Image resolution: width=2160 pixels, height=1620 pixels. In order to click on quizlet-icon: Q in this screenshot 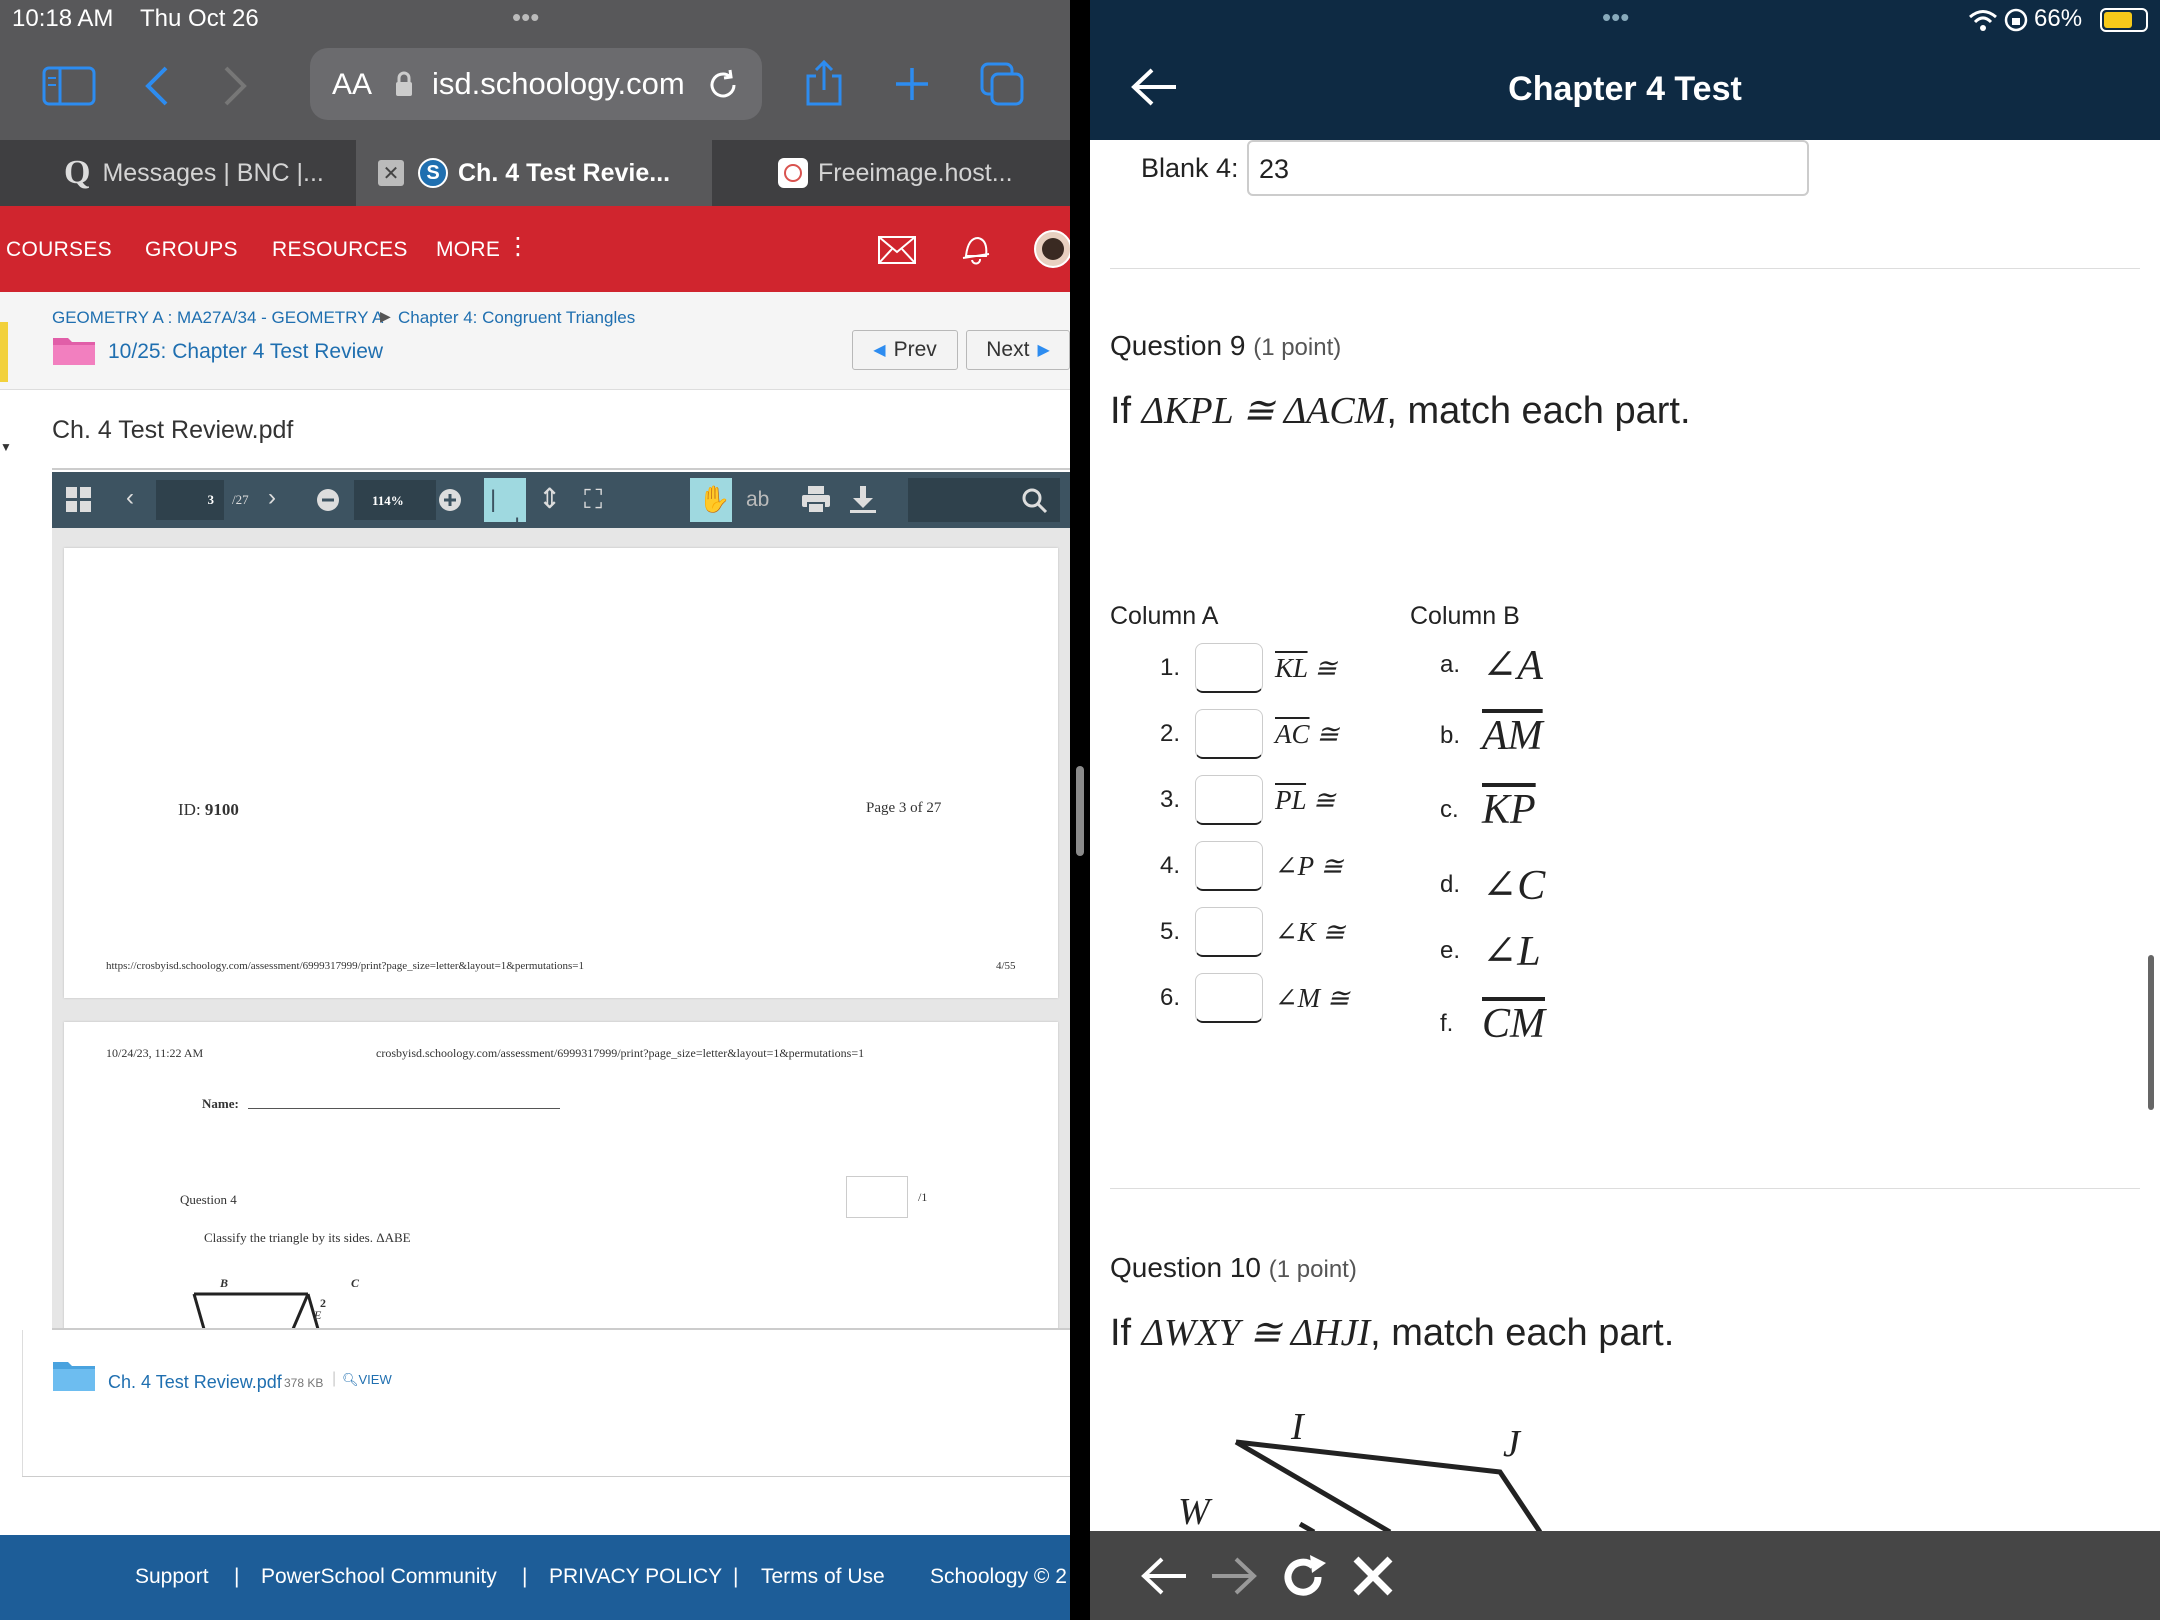, I will do `click(77, 172)`.